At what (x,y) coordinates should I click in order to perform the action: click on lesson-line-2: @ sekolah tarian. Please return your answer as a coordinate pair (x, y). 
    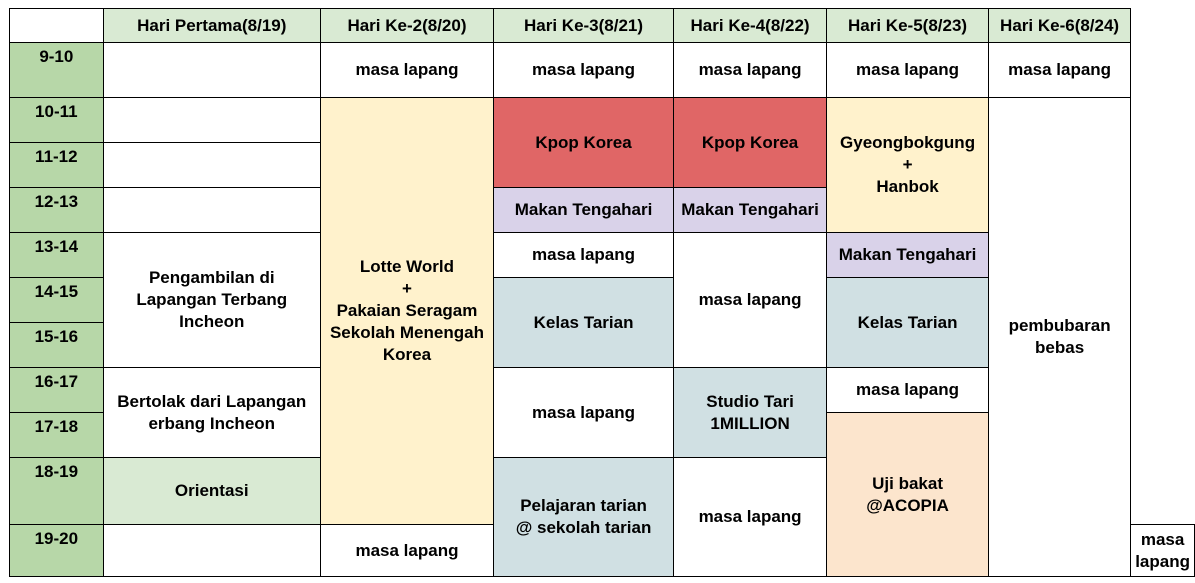
    Looking at the image, I should click on (583, 527).